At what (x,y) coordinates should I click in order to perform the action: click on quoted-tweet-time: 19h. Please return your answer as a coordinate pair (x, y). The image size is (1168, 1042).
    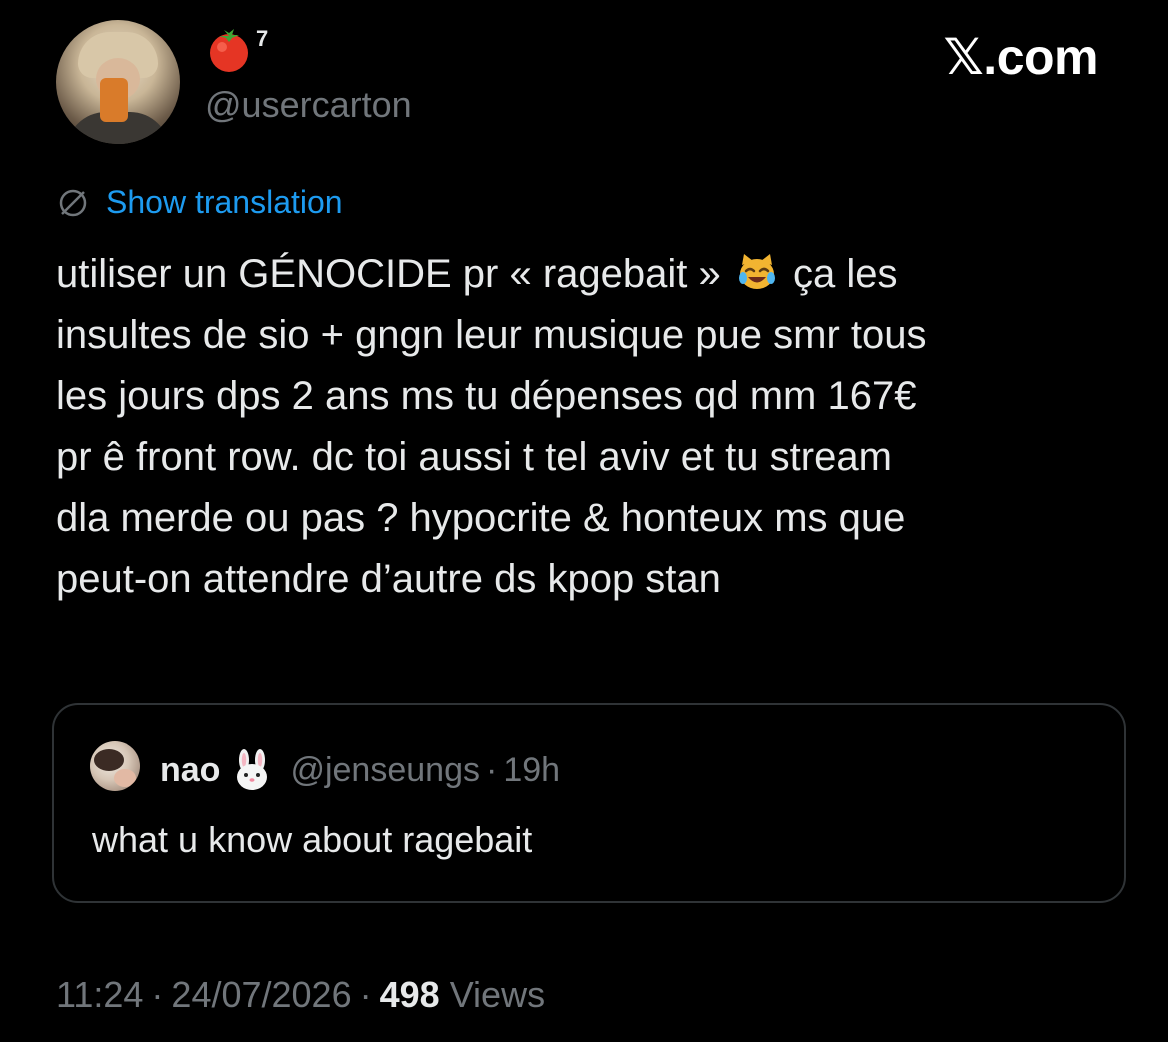
    Looking at the image, I should click on (531, 770).